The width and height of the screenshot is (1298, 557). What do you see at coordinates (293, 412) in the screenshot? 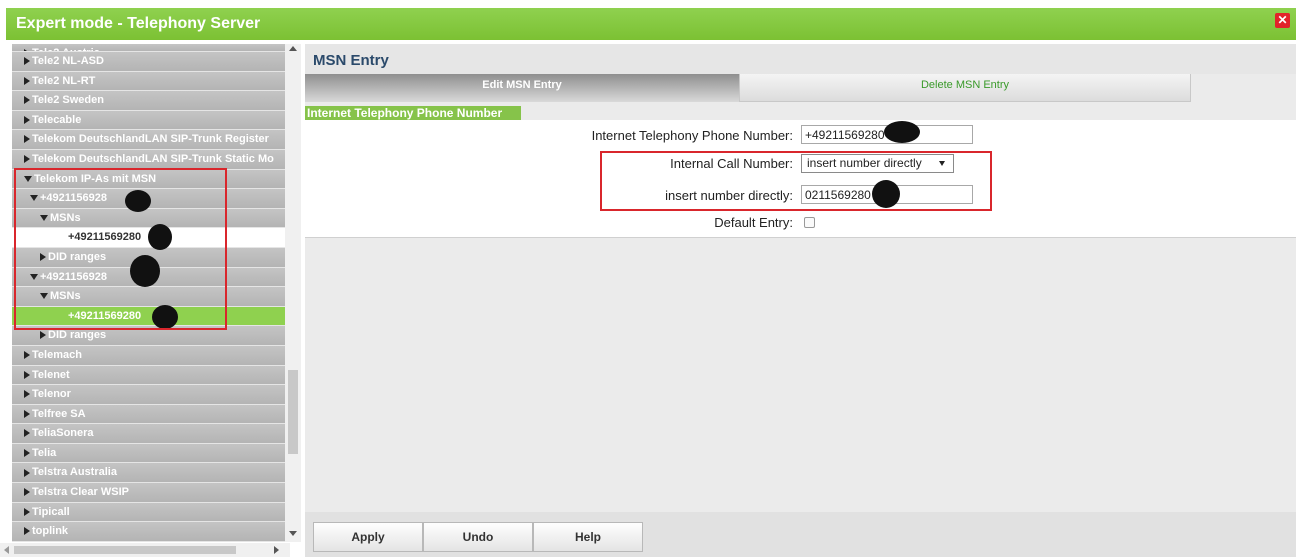
I see `scroll-thumb` at bounding box center [293, 412].